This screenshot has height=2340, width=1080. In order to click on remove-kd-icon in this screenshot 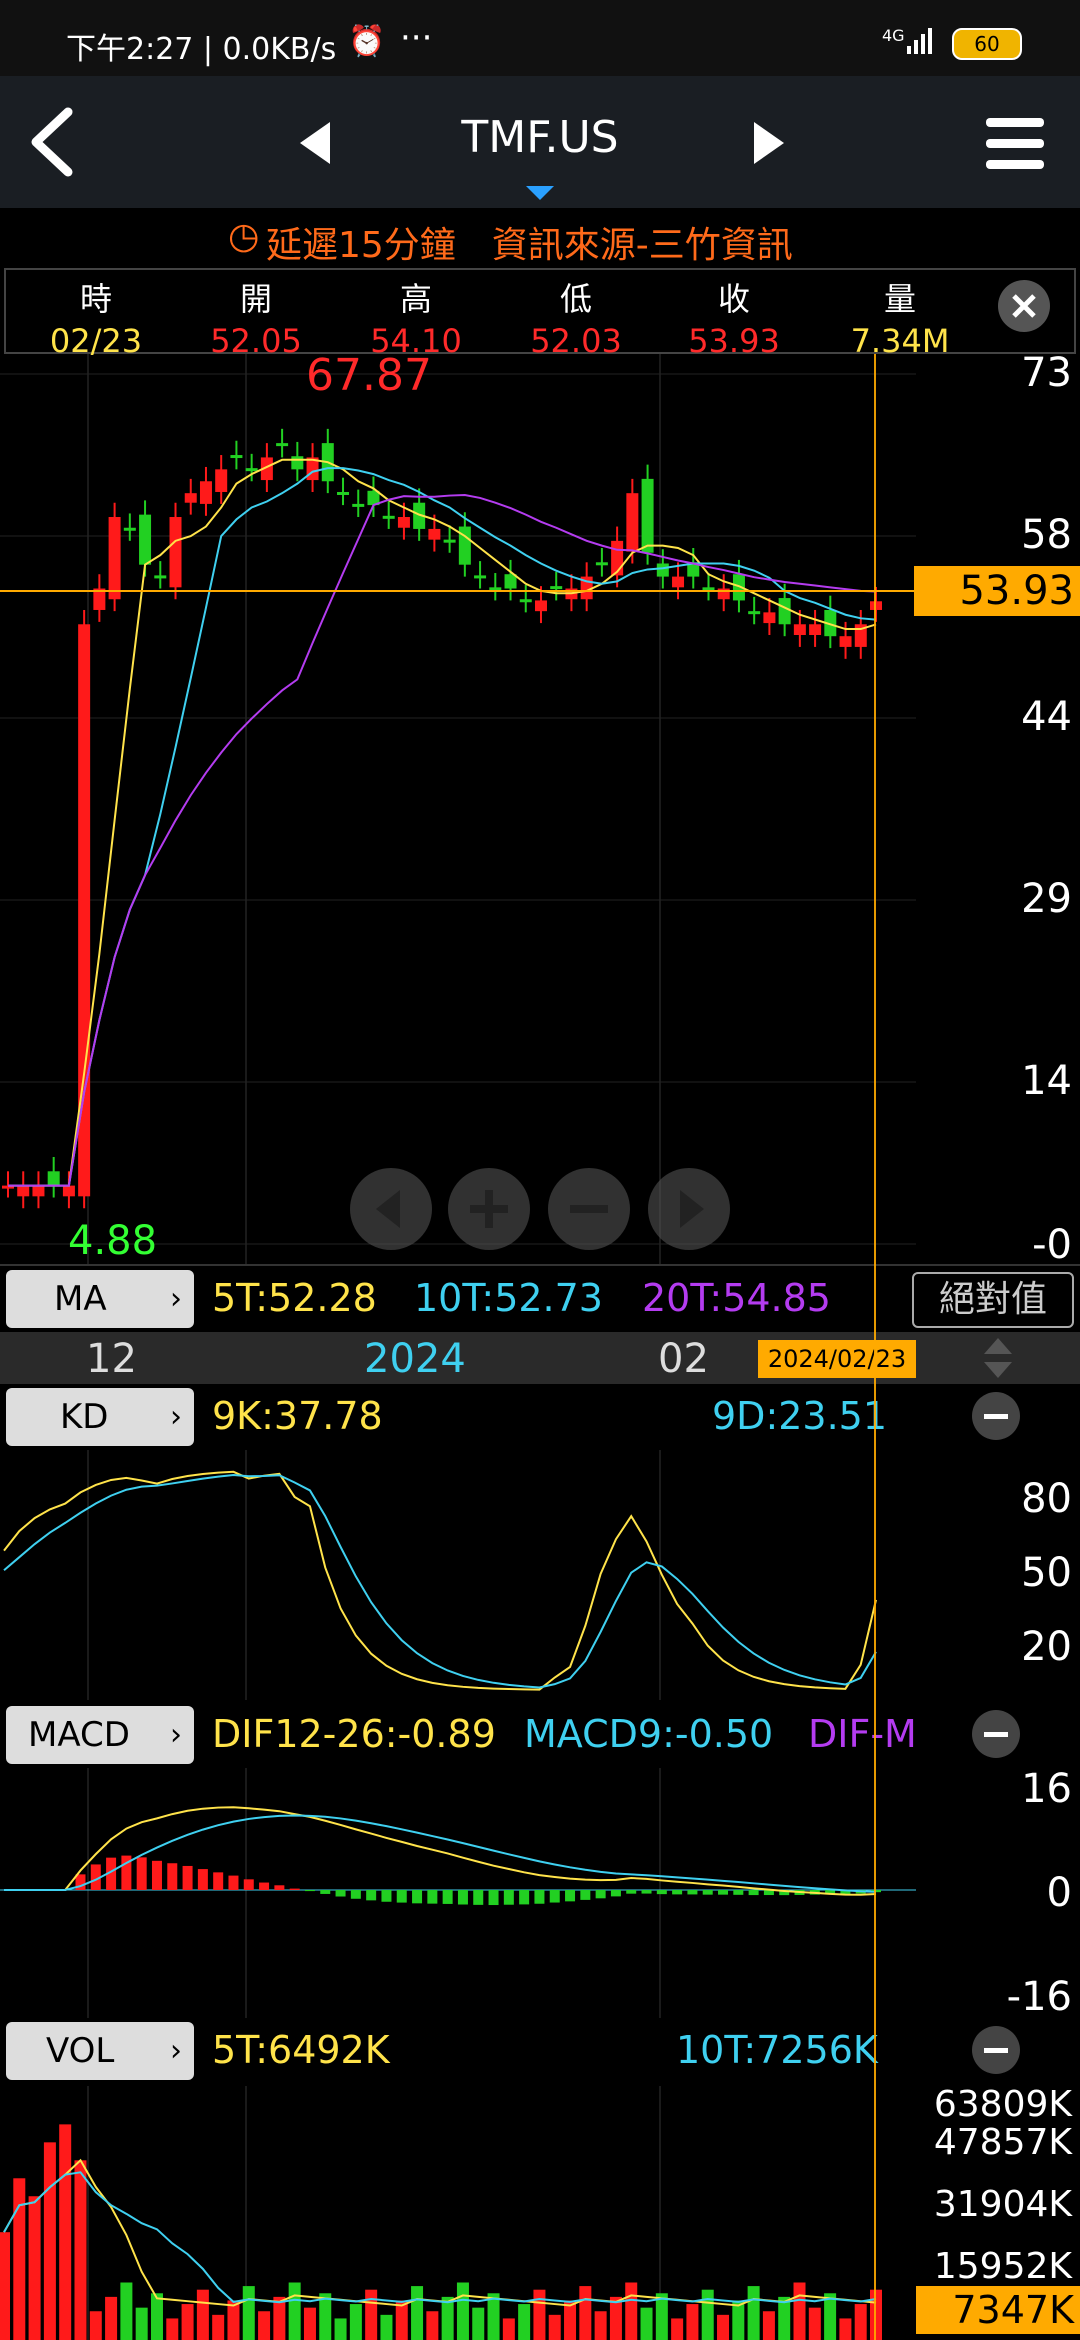, I will do `click(996, 1416)`.